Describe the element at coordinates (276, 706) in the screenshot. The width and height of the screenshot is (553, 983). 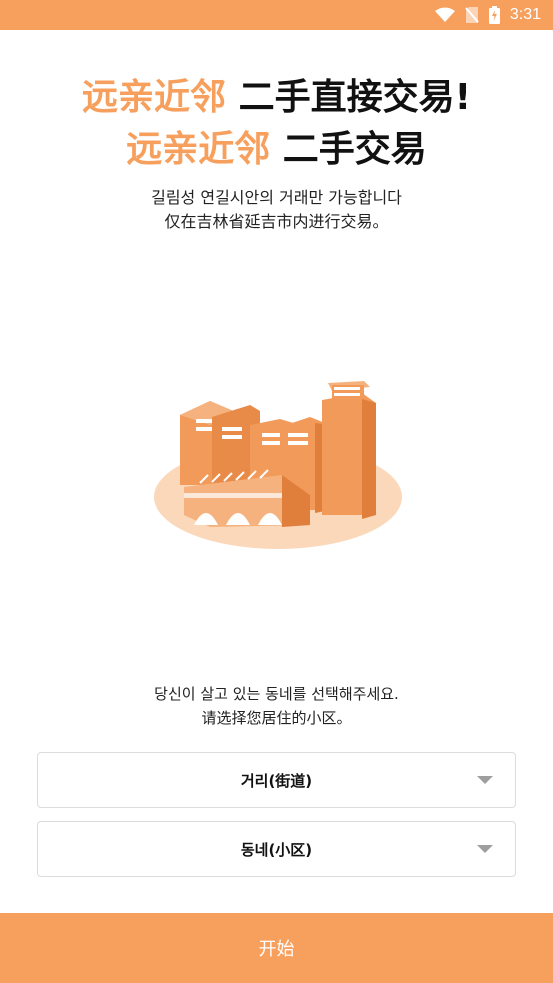
I see `select-neighborhood-prompt: 당신이 살고 있는 동네를 선택해주세요. 请选择您居住的小区。` at that location.